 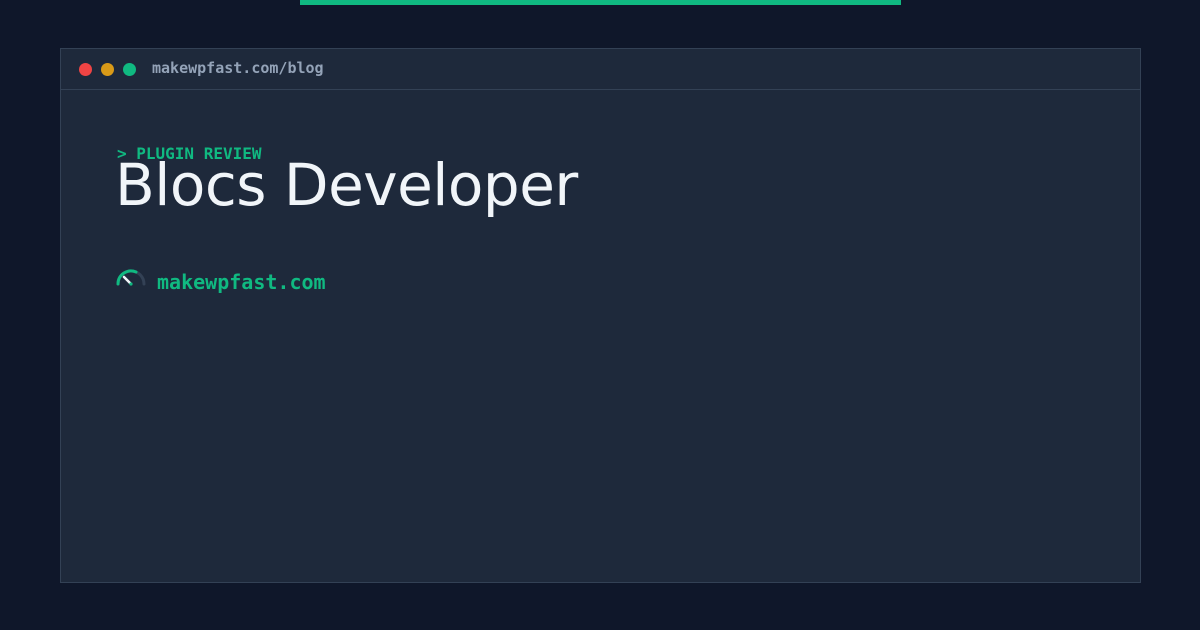 I want to click on post-title: Blocs Developer, so click(x=346, y=185).